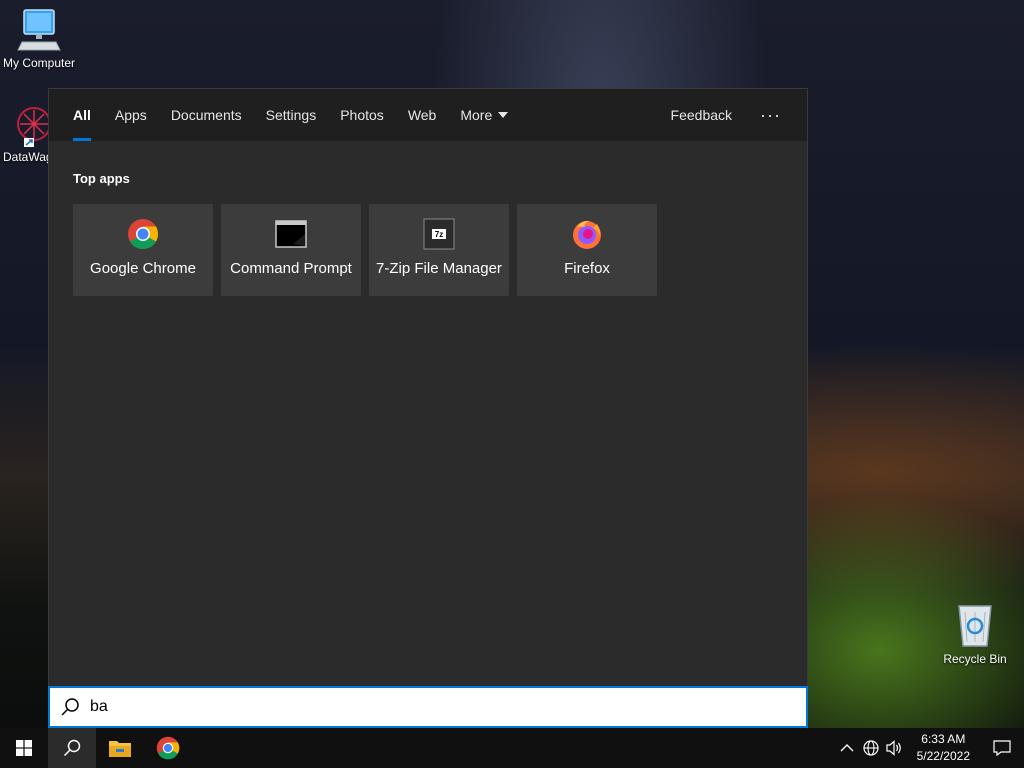 This screenshot has width=1024, height=768. I want to click on more-options-button: ···, so click(770, 115).